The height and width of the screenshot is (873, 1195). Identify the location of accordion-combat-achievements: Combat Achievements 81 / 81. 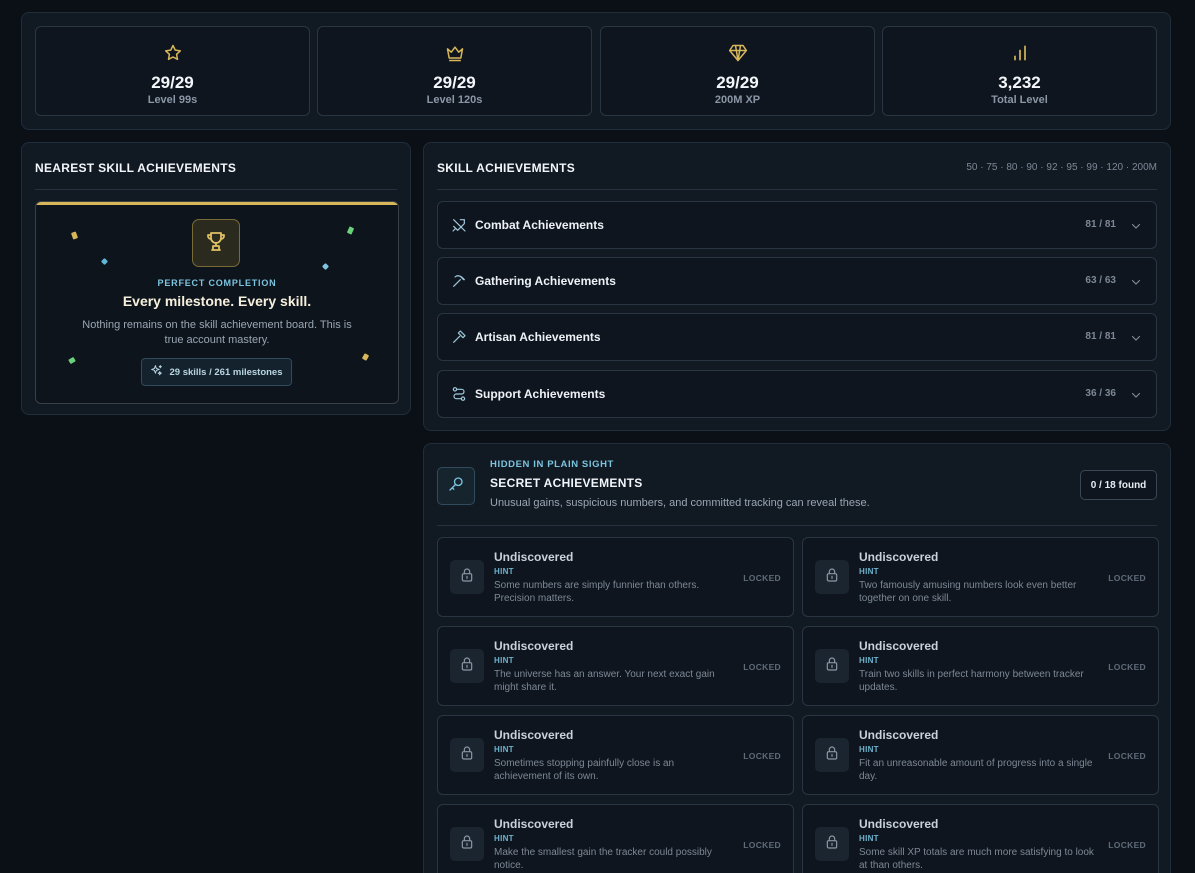
(797, 225).